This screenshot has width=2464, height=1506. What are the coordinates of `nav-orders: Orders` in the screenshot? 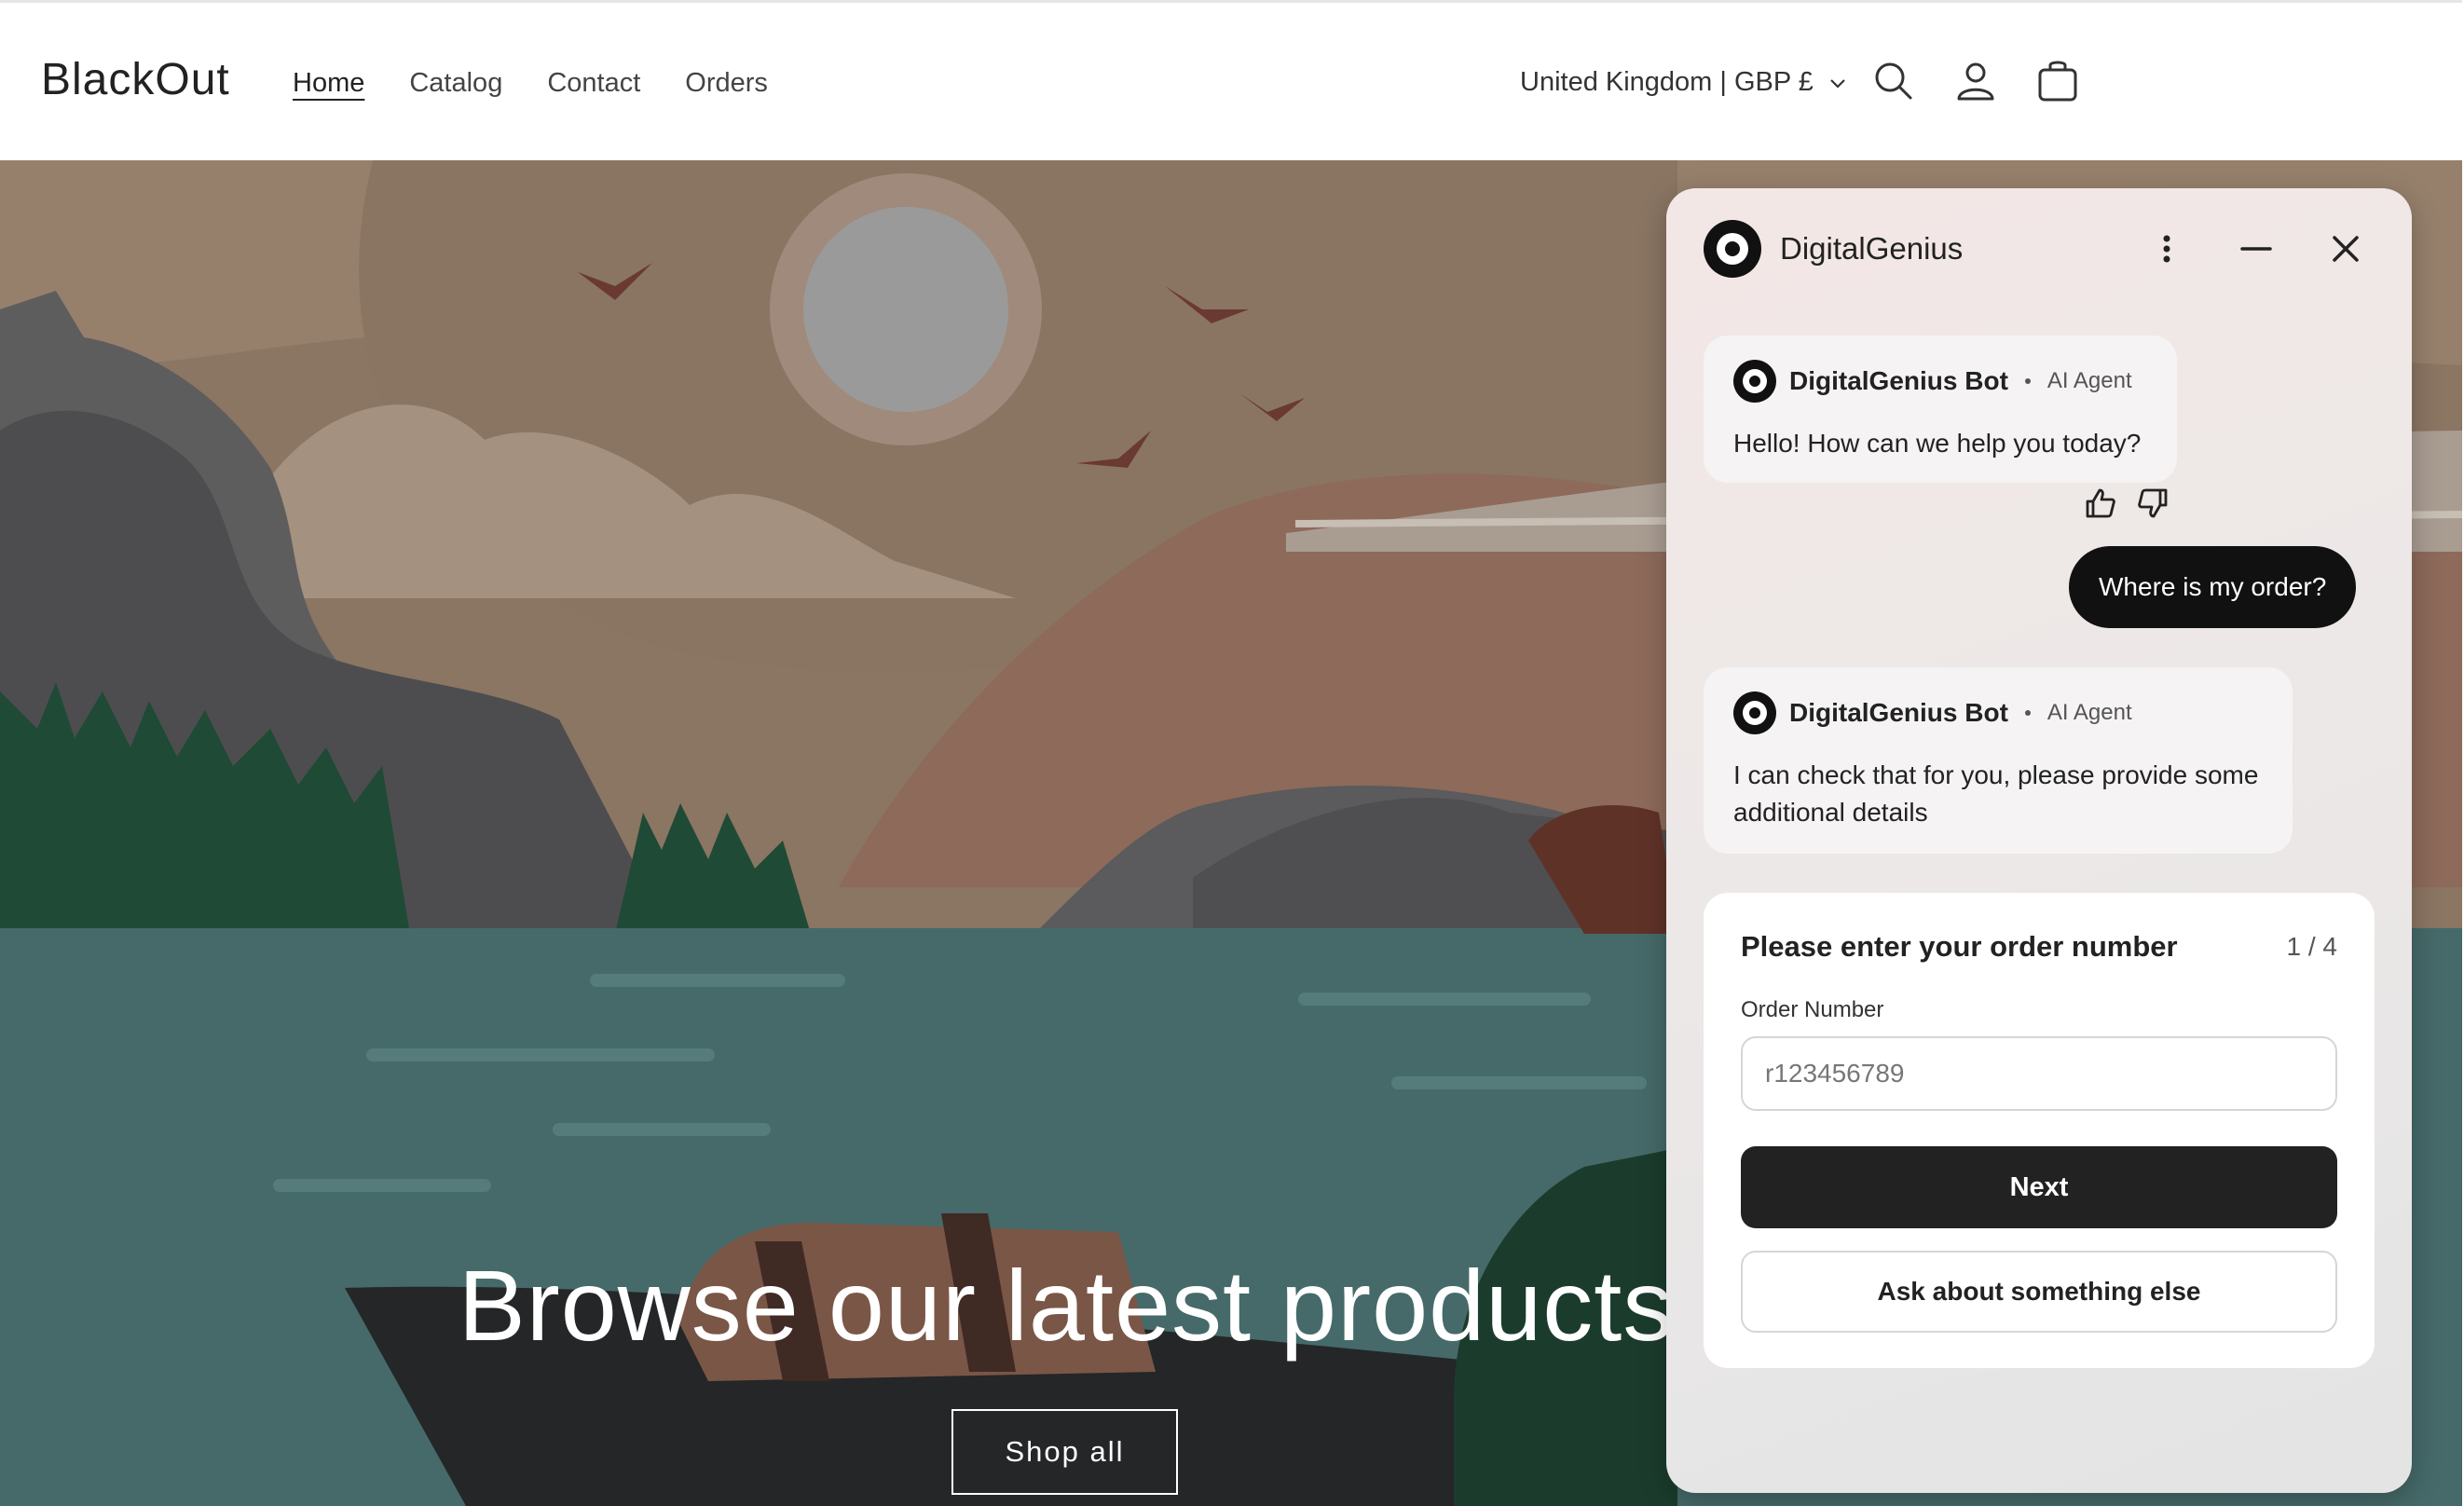 It's located at (726, 83).